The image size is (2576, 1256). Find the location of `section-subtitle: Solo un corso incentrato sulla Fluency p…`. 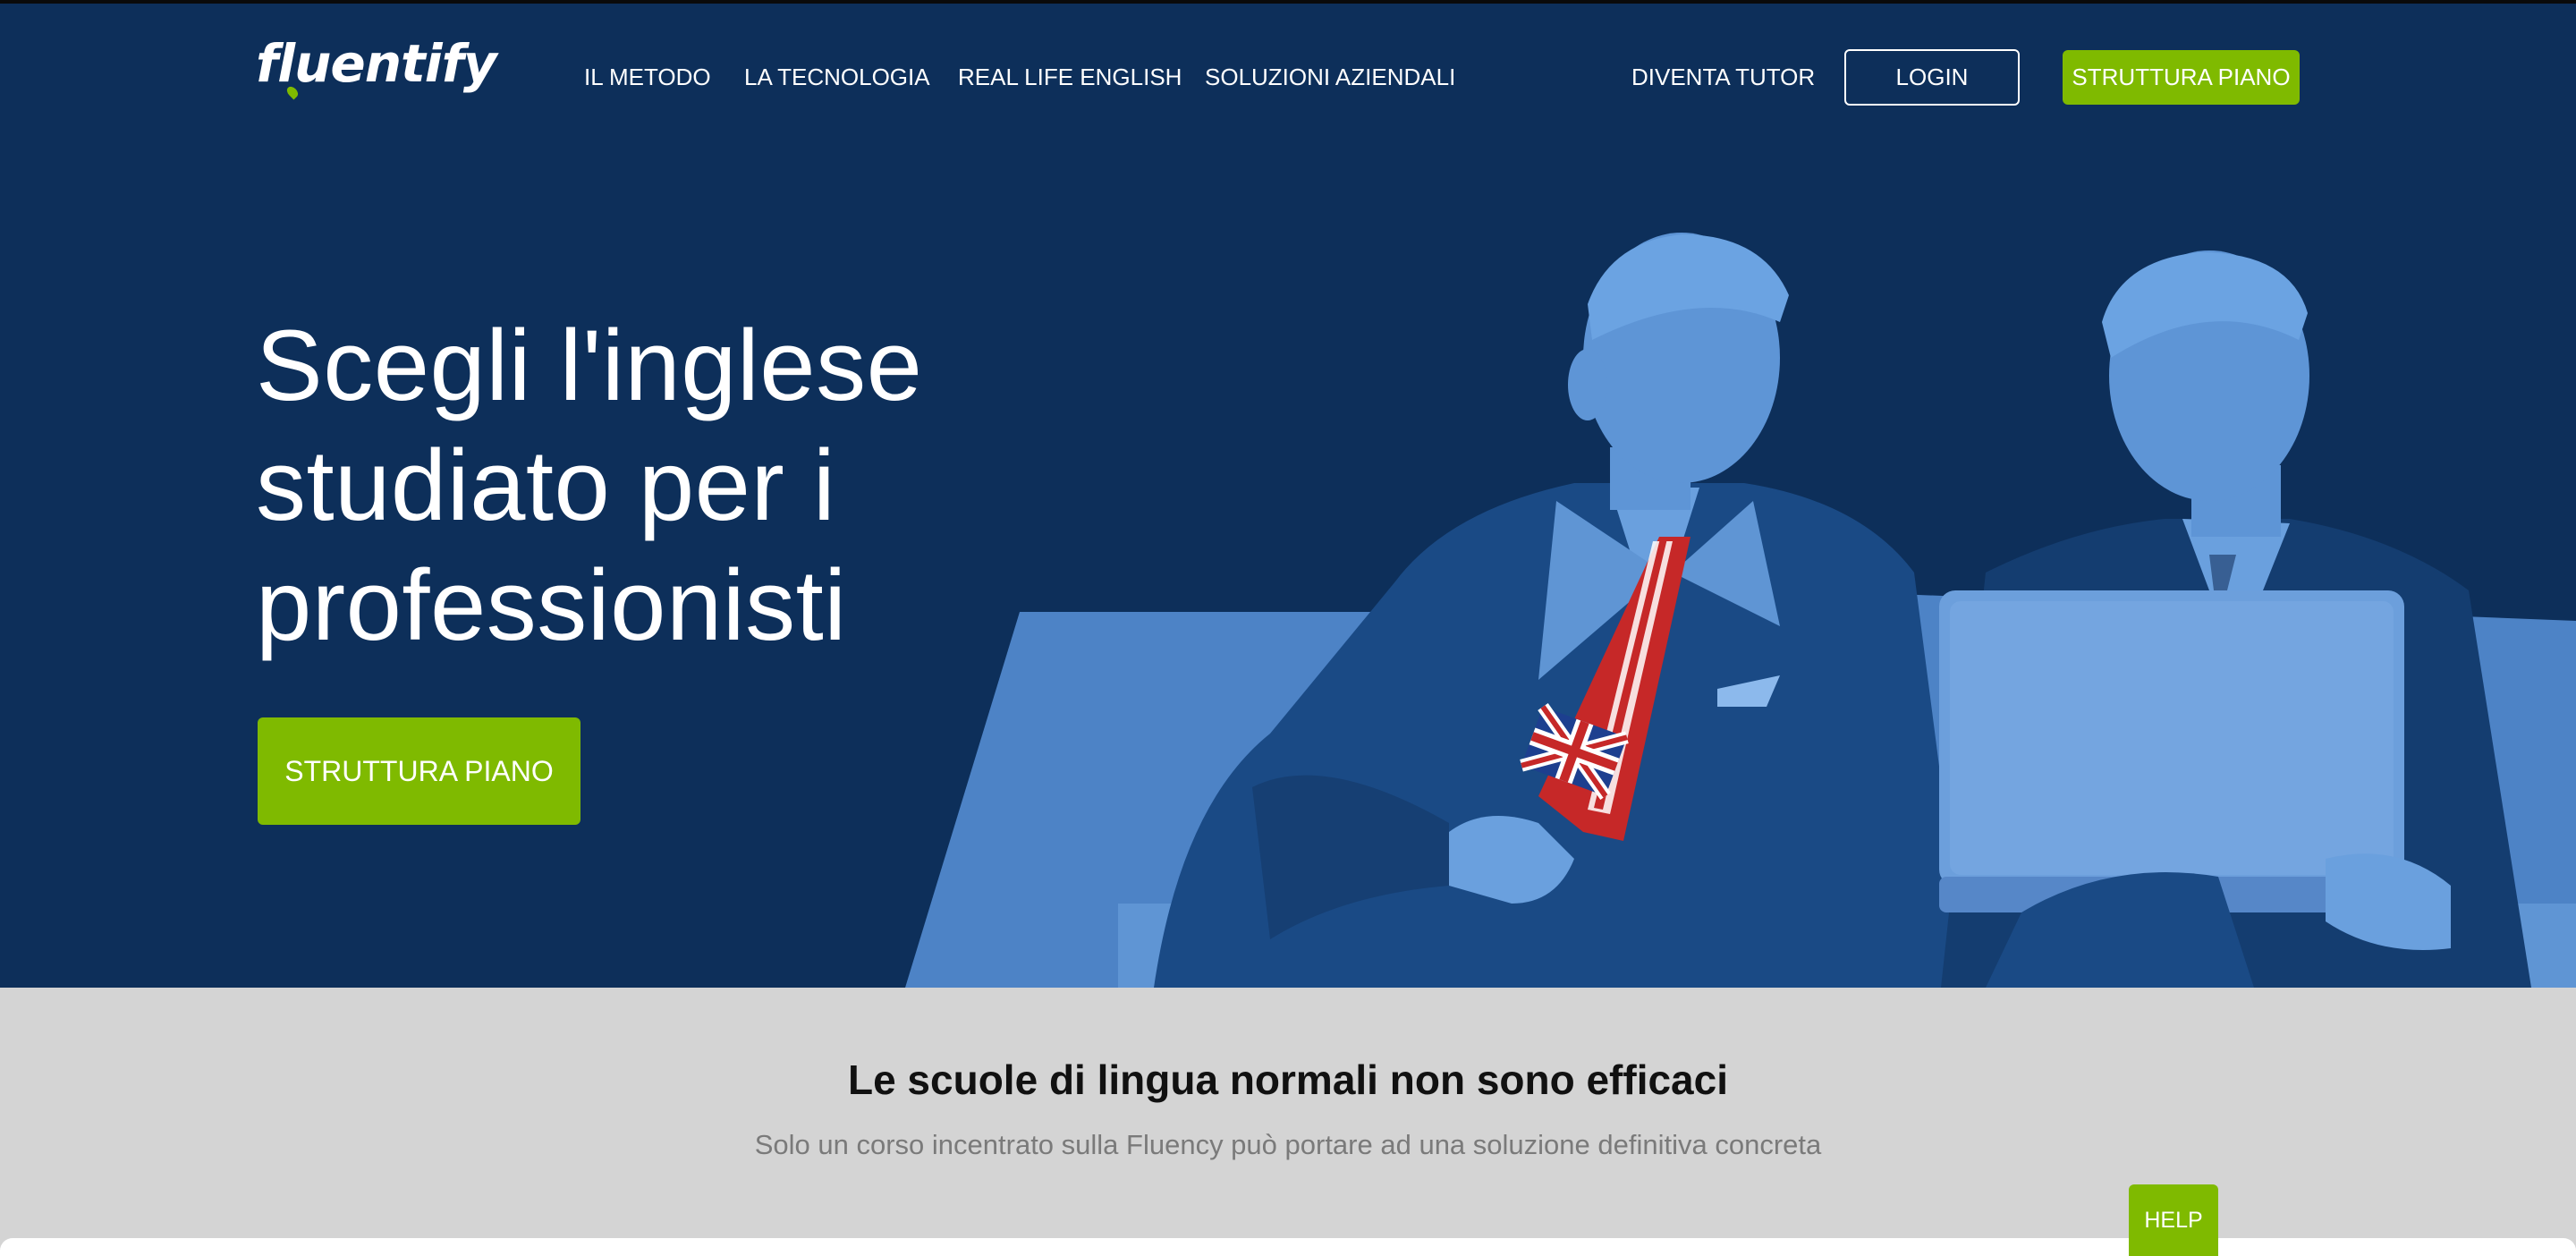

section-subtitle: Solo un corso incentrato sulla Fluency p… is located at coordinates (1288, 1144).